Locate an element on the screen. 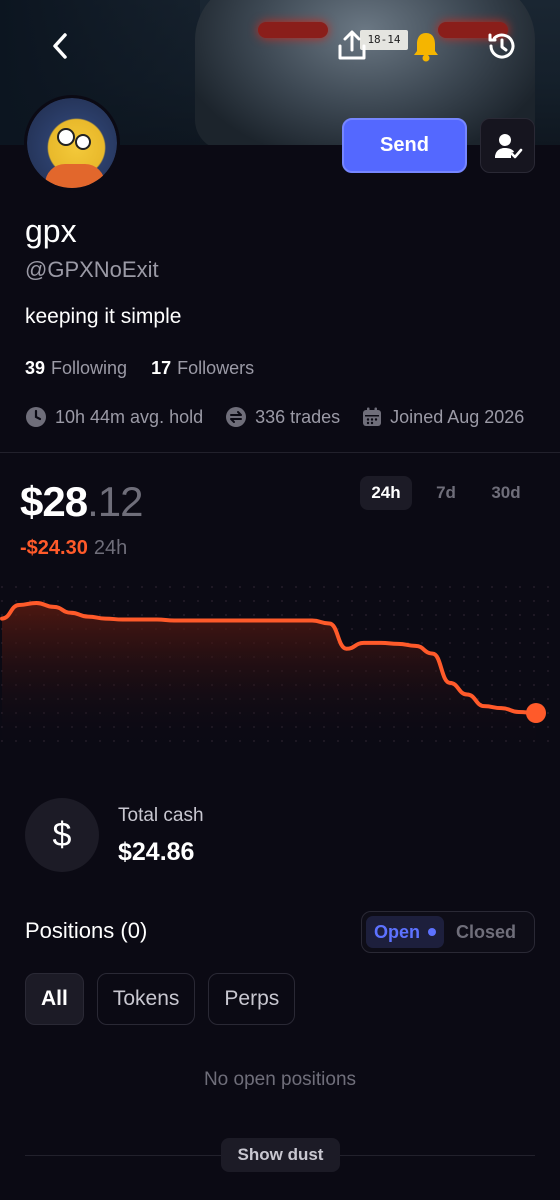 The image size is (560, 1200). notifications-button is located at coordinates (426, 46).